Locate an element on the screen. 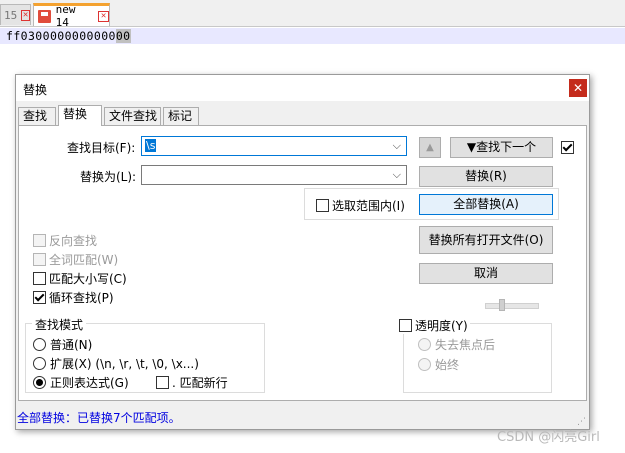 The image size is (625, 453). find-input: \s ⌵ is located at coordinates (274, 146).